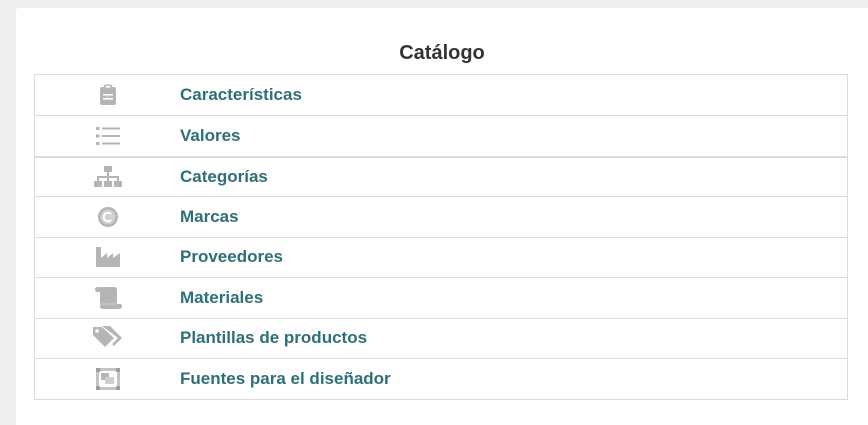  What do you see at coordinates (221, 298) in the screenshot?
I see `catalog-item-label: Materiales` at bounding box center [221, 298].